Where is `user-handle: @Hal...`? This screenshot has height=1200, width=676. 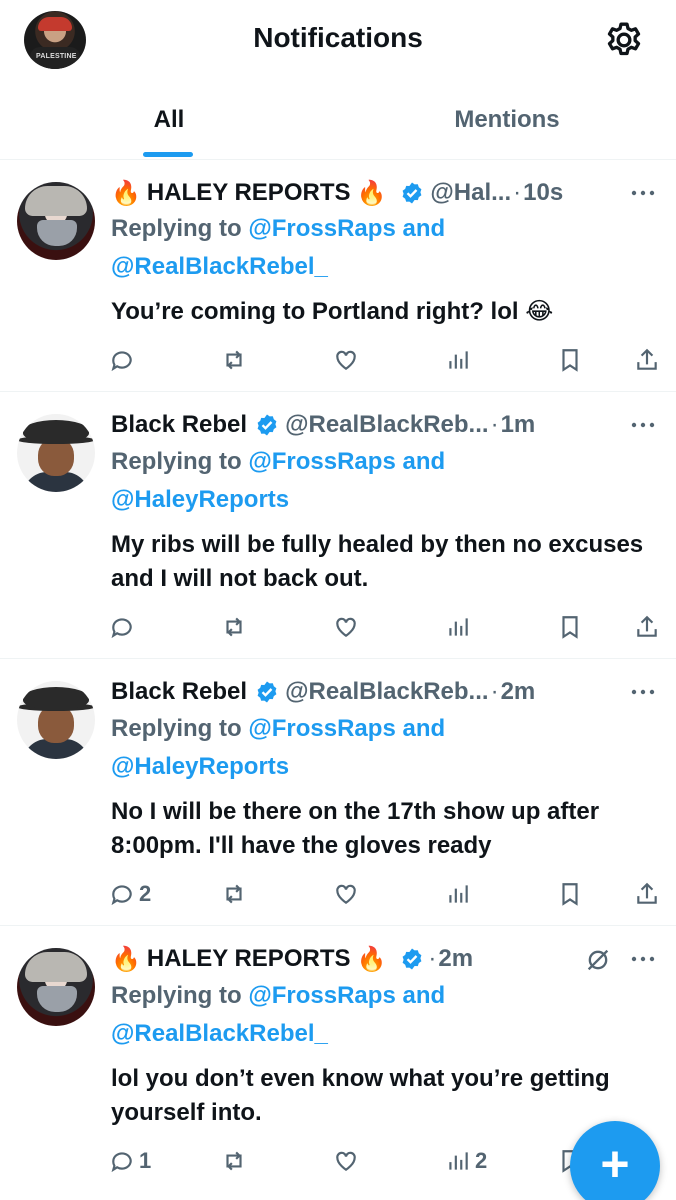 user-handle: @Hal... is located at coordinates (470, 193).